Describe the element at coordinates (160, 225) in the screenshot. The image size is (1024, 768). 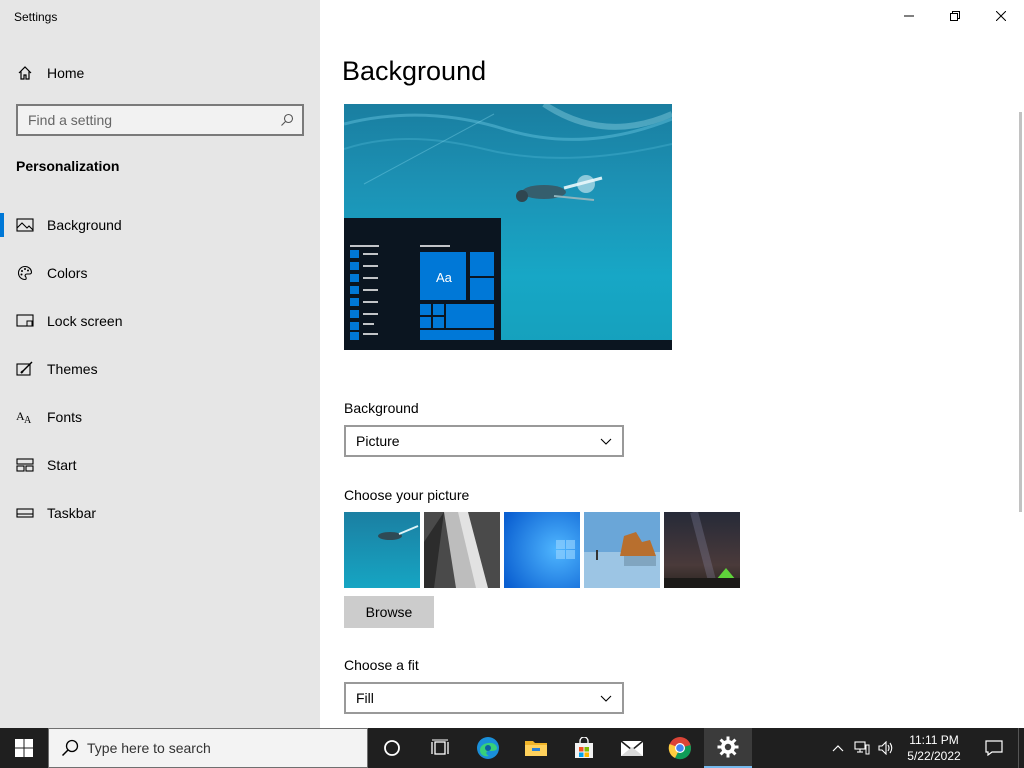
I see `sidebar-item-background: Background` at that location.